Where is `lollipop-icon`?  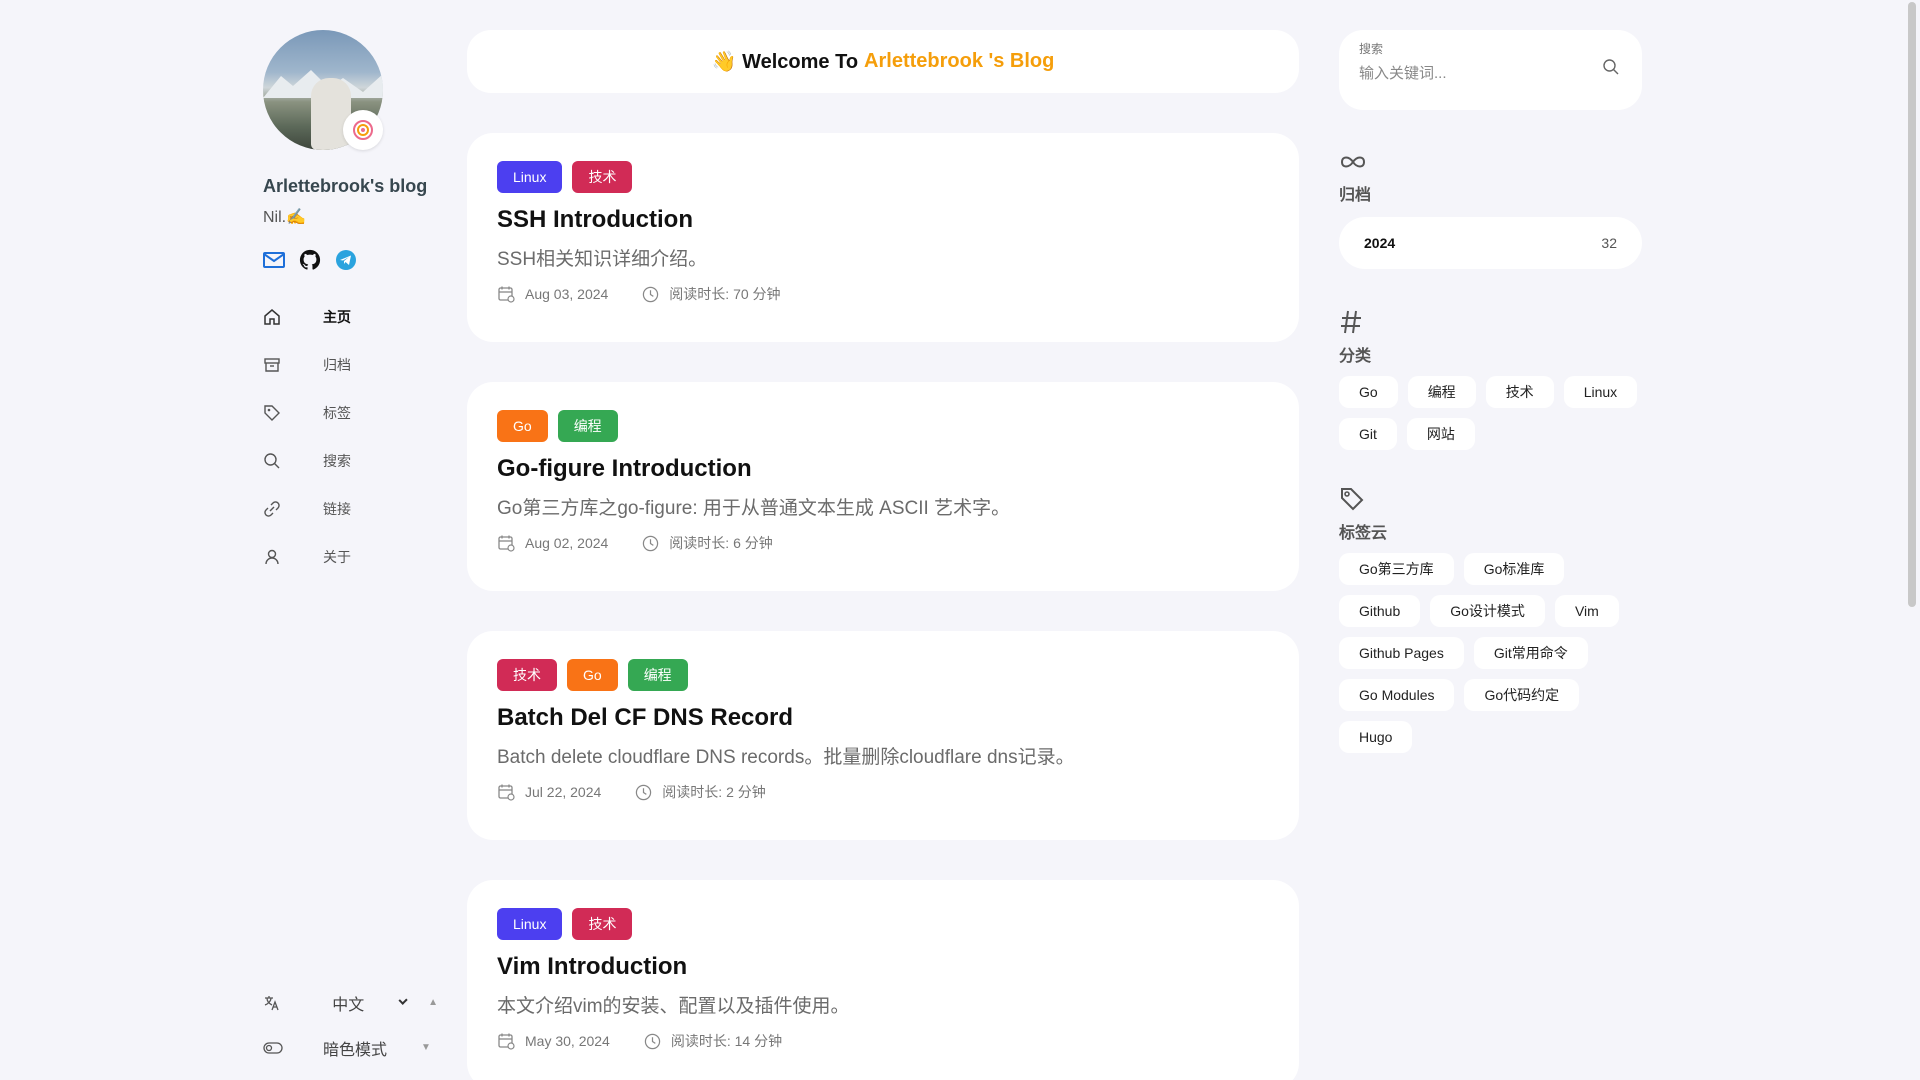
lollipop-icon is located at coordinates (363, 130).